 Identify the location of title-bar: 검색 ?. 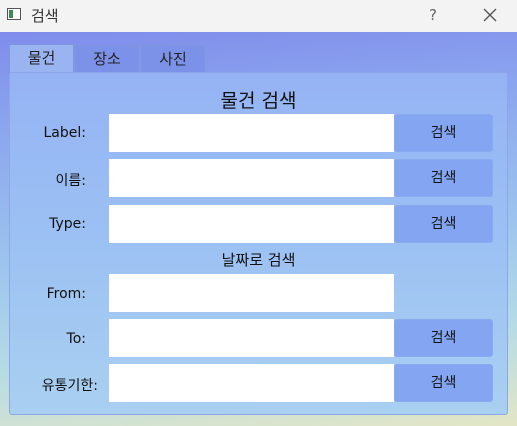
(258, 16).